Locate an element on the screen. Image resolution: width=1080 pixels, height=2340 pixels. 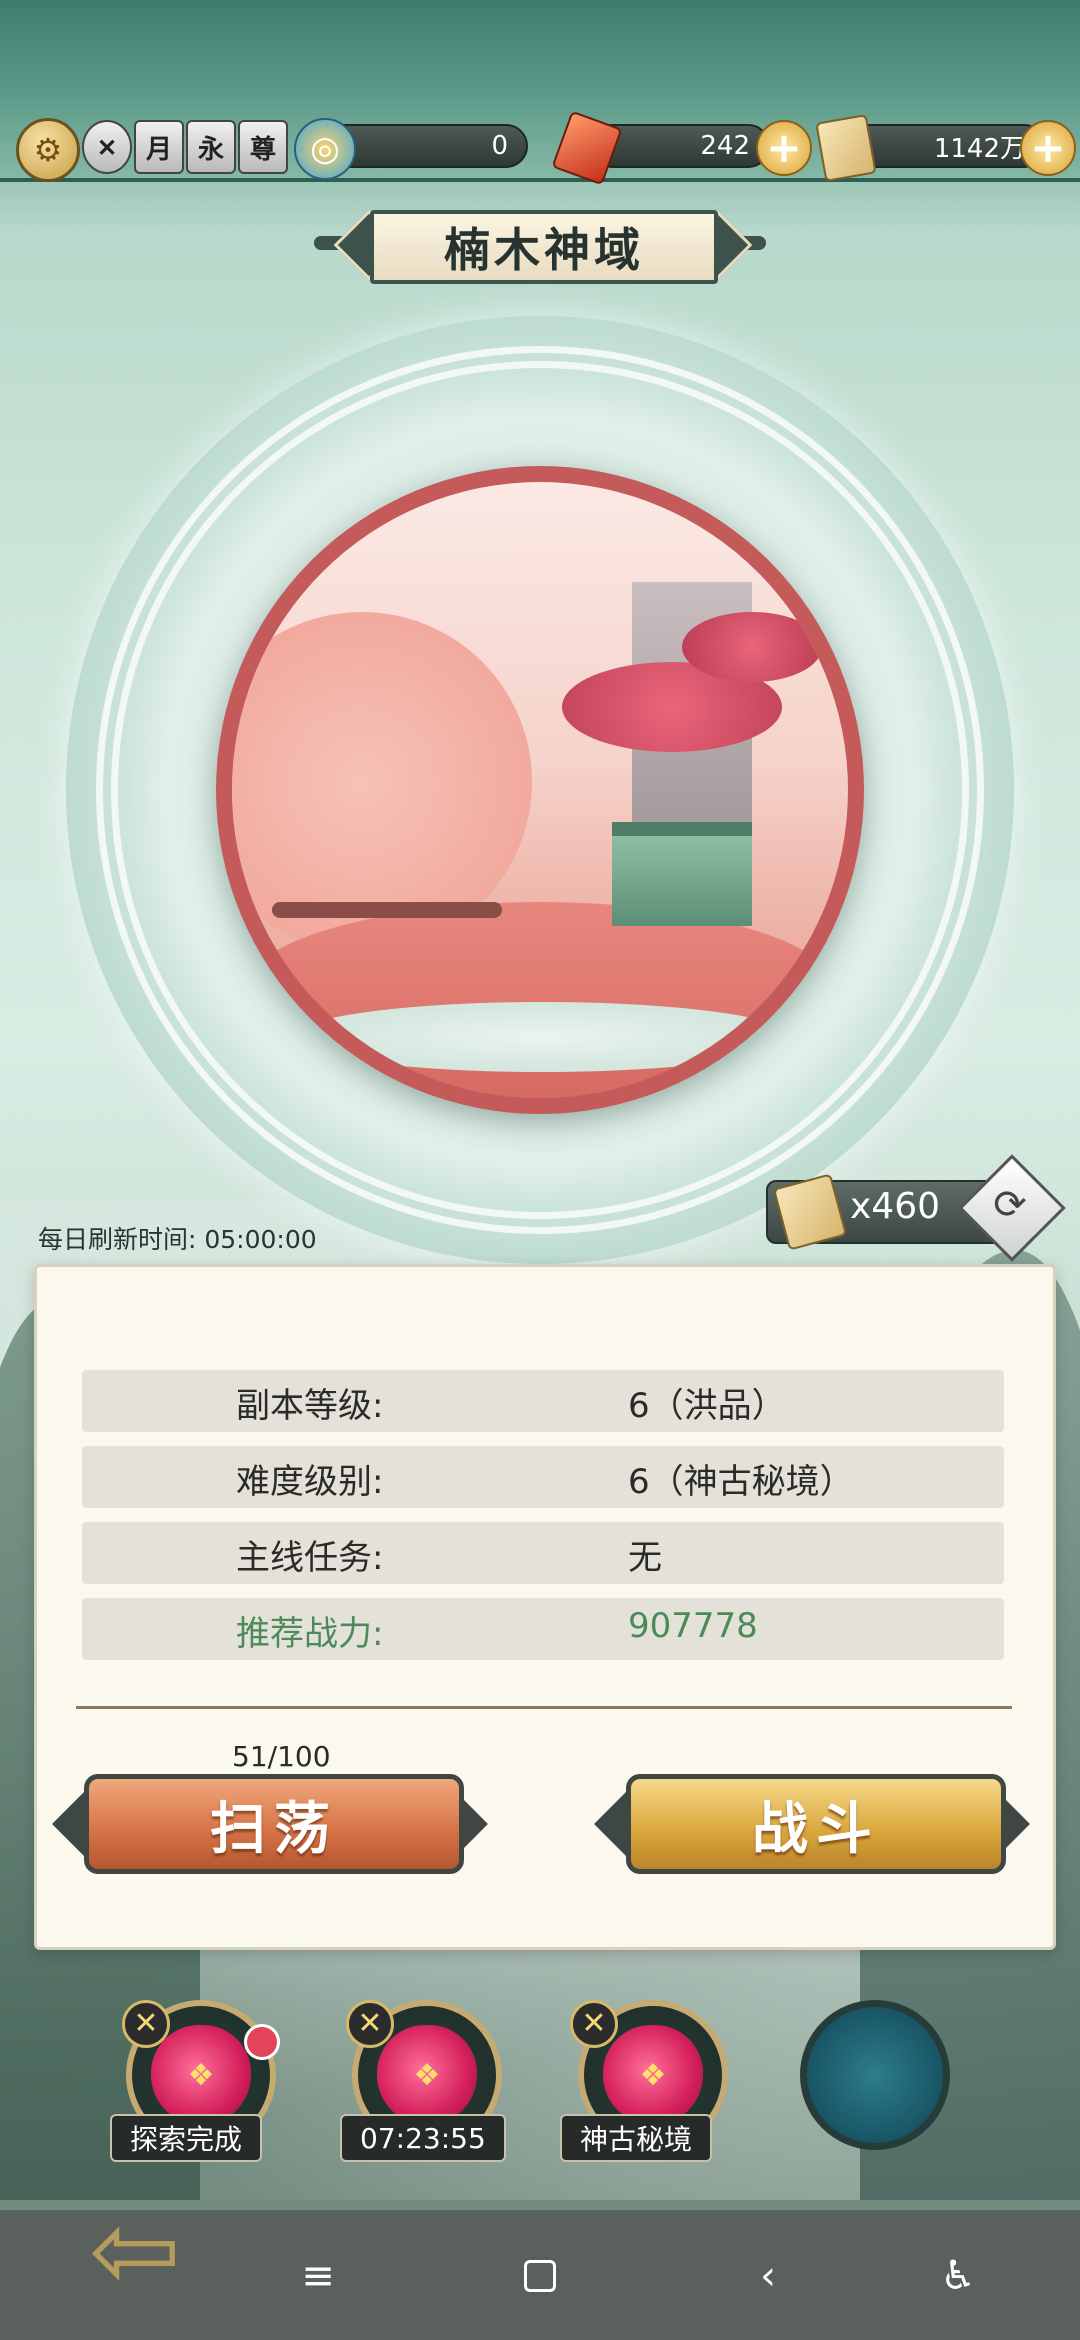
badge-month-icon: 月 is located at coordinates (159, 147).